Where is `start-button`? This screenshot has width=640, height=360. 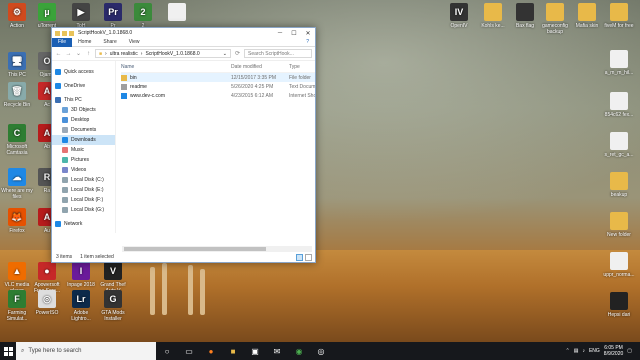
start-button is located at coordinates (8, 351).